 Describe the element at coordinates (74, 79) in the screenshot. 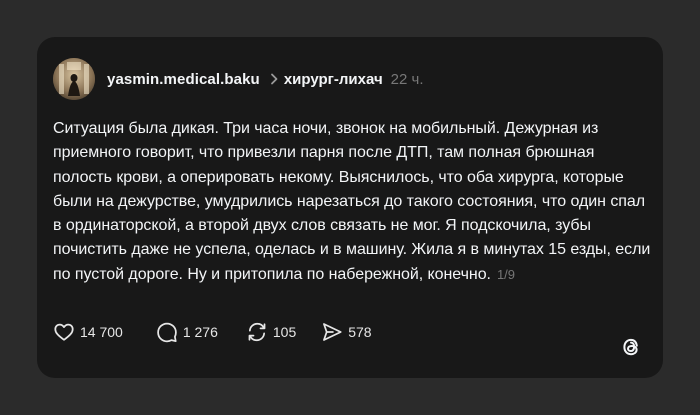

I see `avatar` at that location.